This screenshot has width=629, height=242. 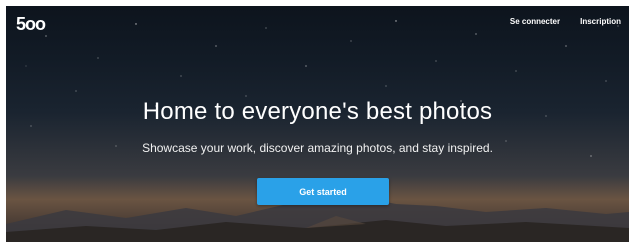 I want to click on top-nav: Se connecter Inscription, so click(x=565, y=21).